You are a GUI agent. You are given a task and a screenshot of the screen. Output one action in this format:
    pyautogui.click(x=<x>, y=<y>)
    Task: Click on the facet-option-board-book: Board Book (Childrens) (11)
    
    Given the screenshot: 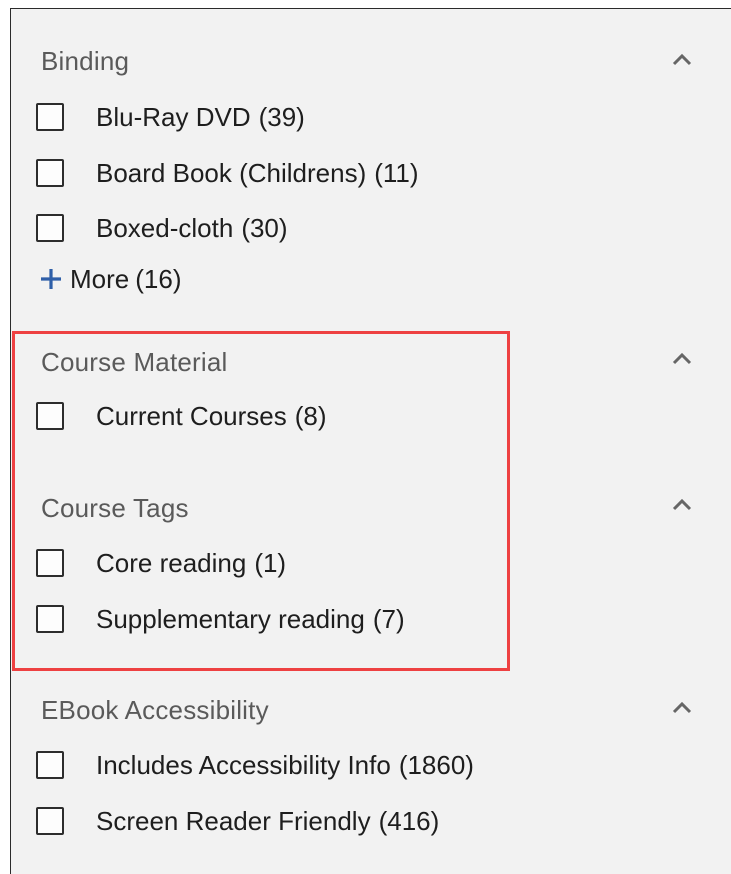 What is the action you would take?
    pyautogui.click(x=227, y=173)
    